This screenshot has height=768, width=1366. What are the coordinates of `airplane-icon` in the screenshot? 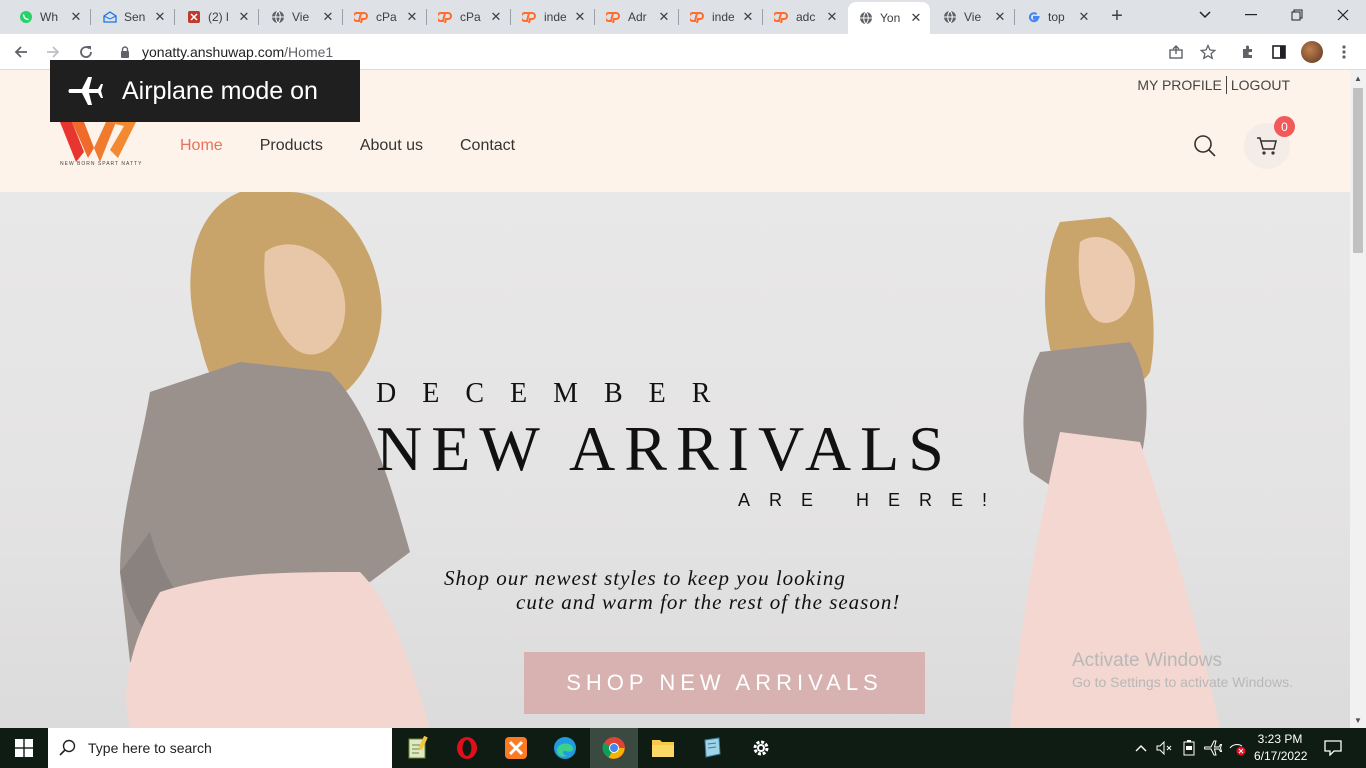 It's located at (86, 91).